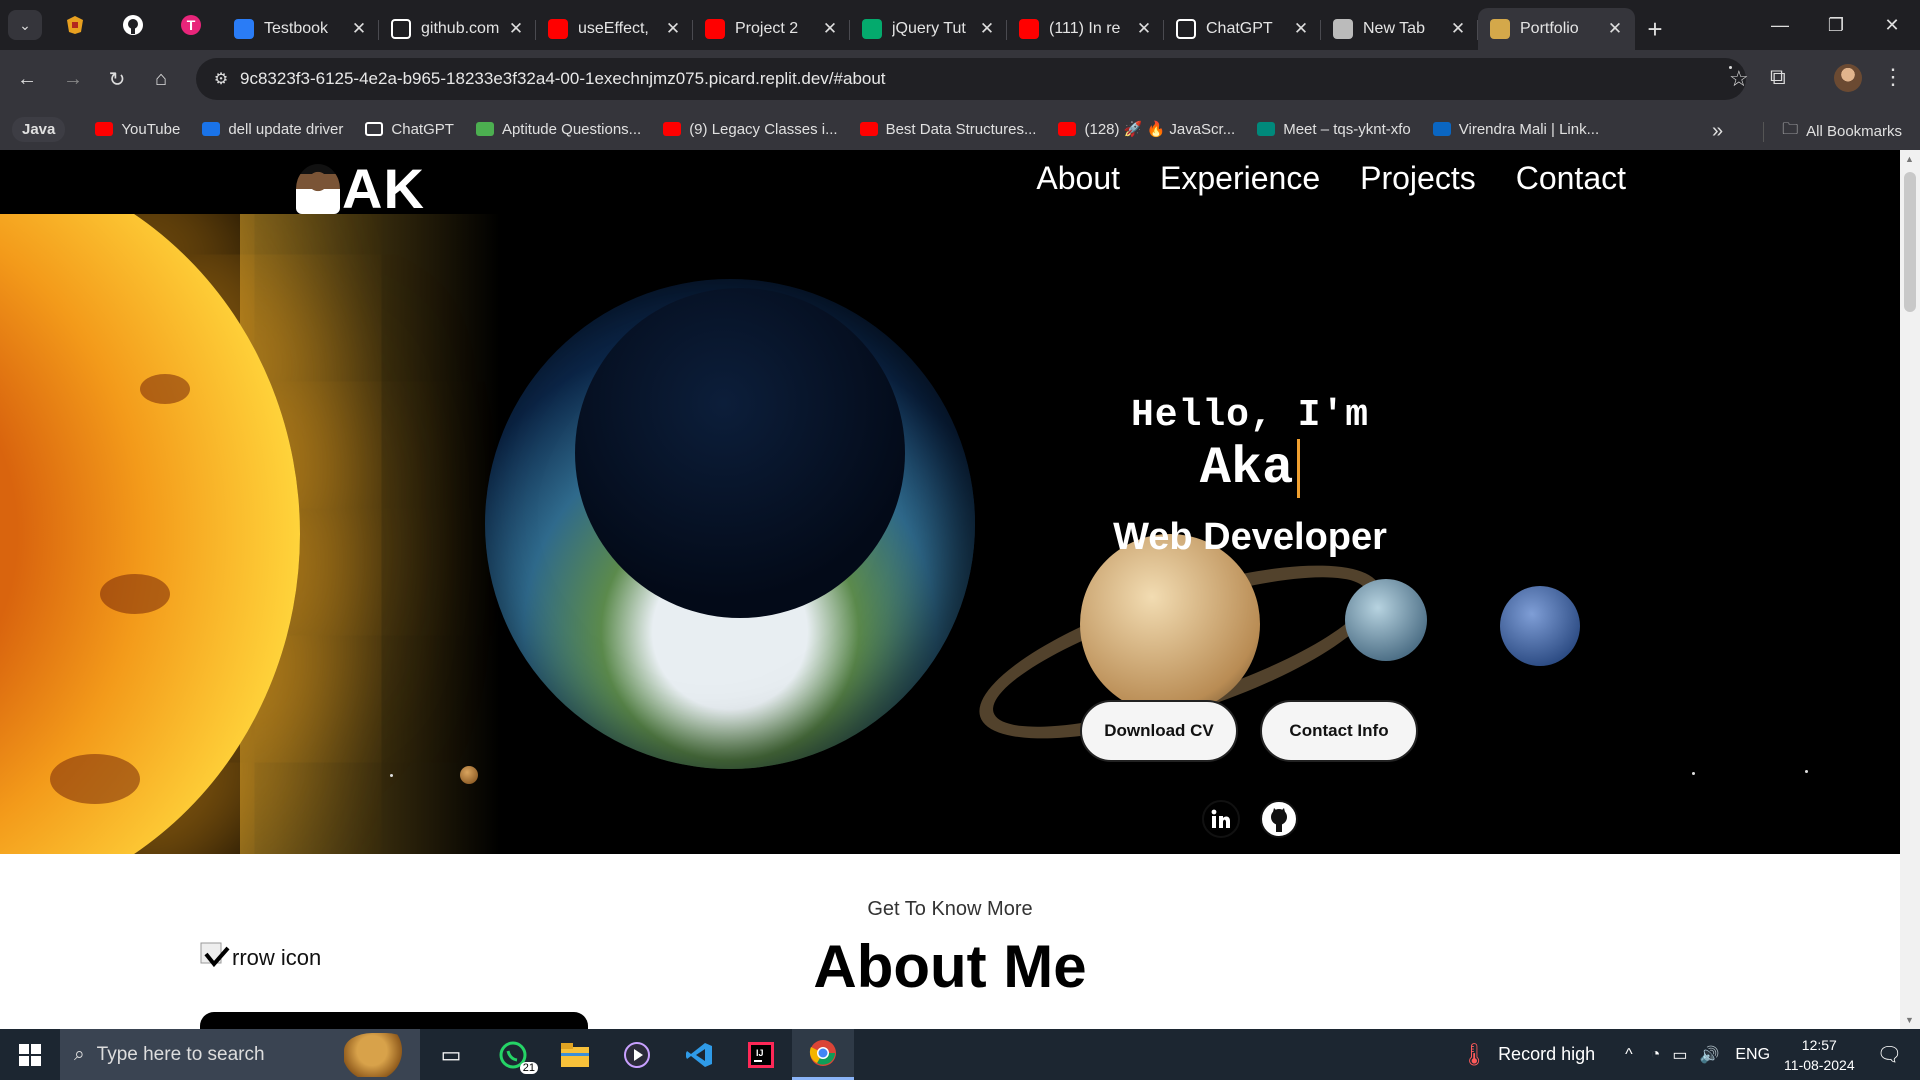 This screenshot has height=1080, width=1920. What do you see at coordinates (30, 1054) in the screenshot?
I see `windows-start-icon` at bounding box center [30, 1054].